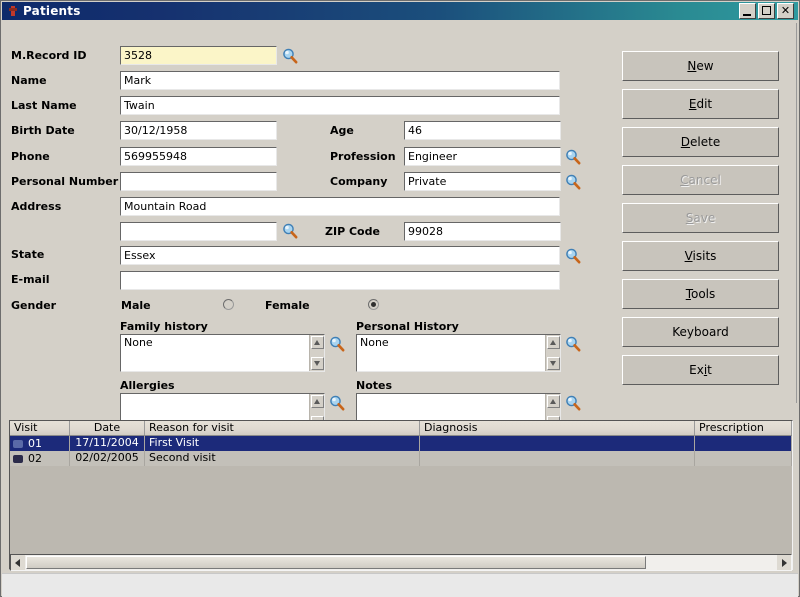 This screenshot has height=597, width=800. What do you see at coordinates (700, 294) in the screenshot?
I see `button-tools: Tools` at bounding box center [700, 294].